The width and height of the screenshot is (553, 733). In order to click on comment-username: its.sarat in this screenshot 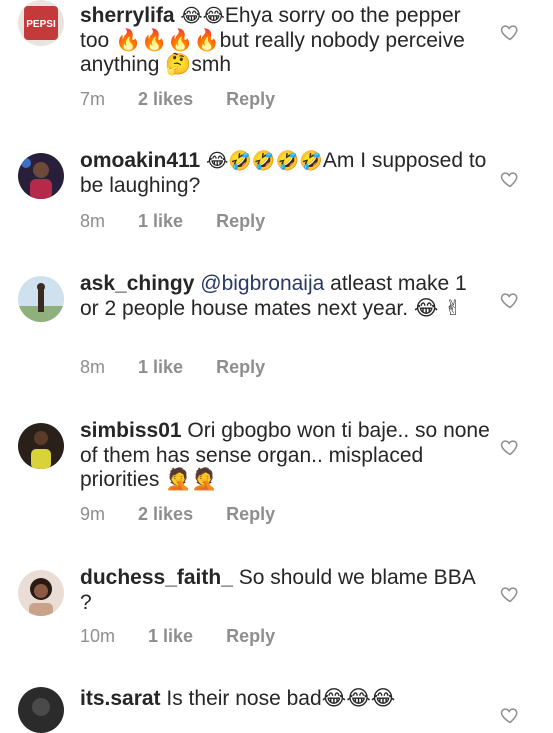, I will do `click(120, 698)`.